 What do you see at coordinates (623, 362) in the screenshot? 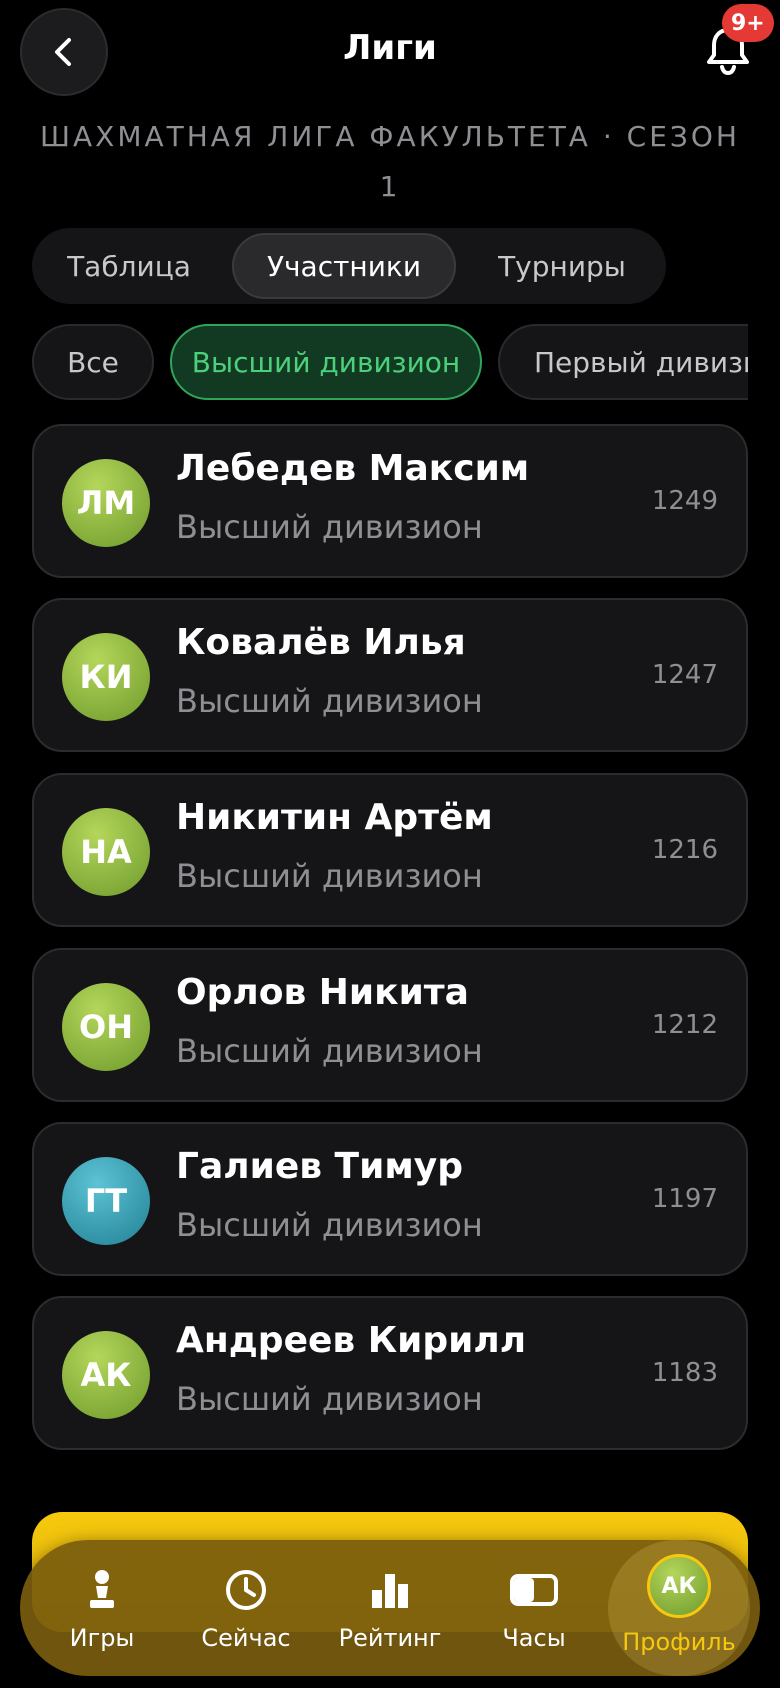
I see `filter-first-division: Первый дивизион` at bounding box center [623, 362].